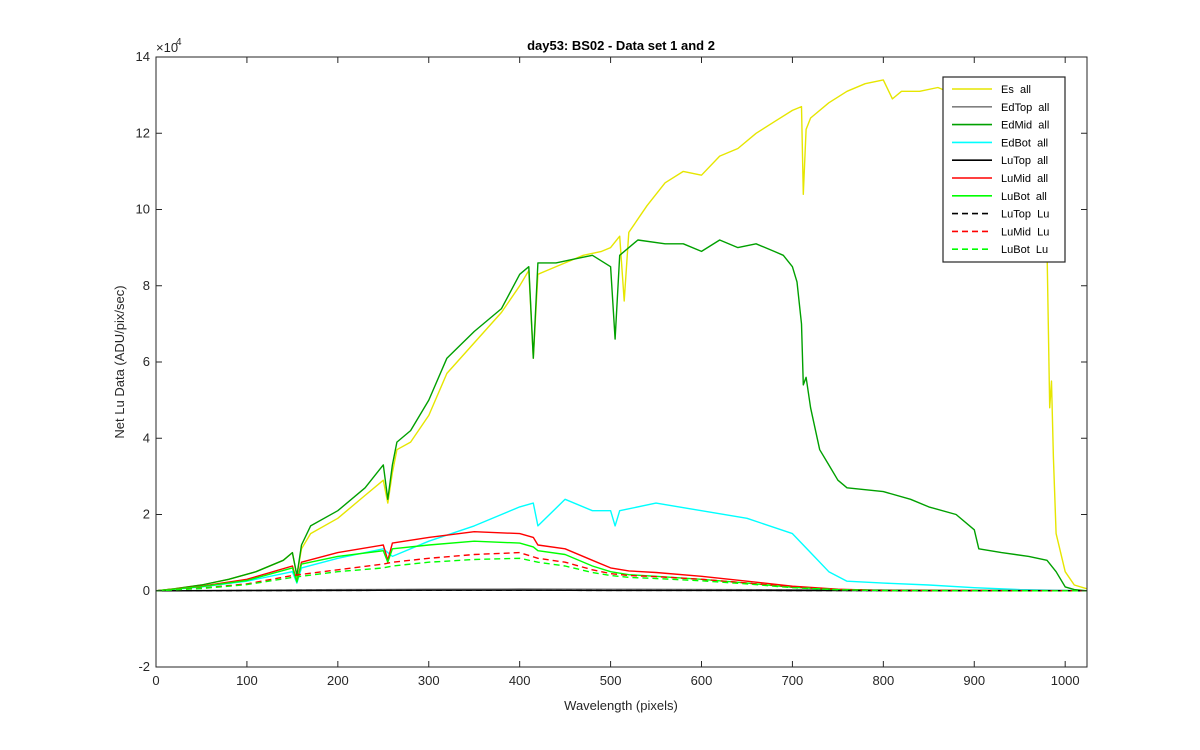 The height and width of the screenshot is (750, 1200). What do you see at coordinates (520, 680) in the screenshot?
I see `x-tick-label: 400` at bounding box center [520, 680].